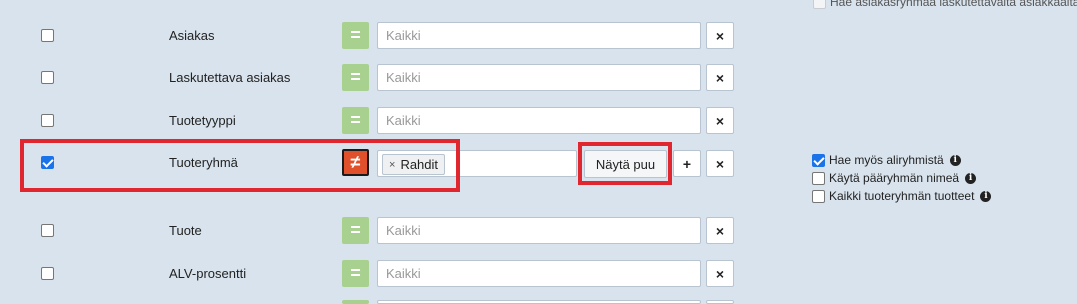 This screenshot has width=1077, height=304. I want to click on option-search-subgroups: Hae myös aliryhmistä i, so click(886, 160).